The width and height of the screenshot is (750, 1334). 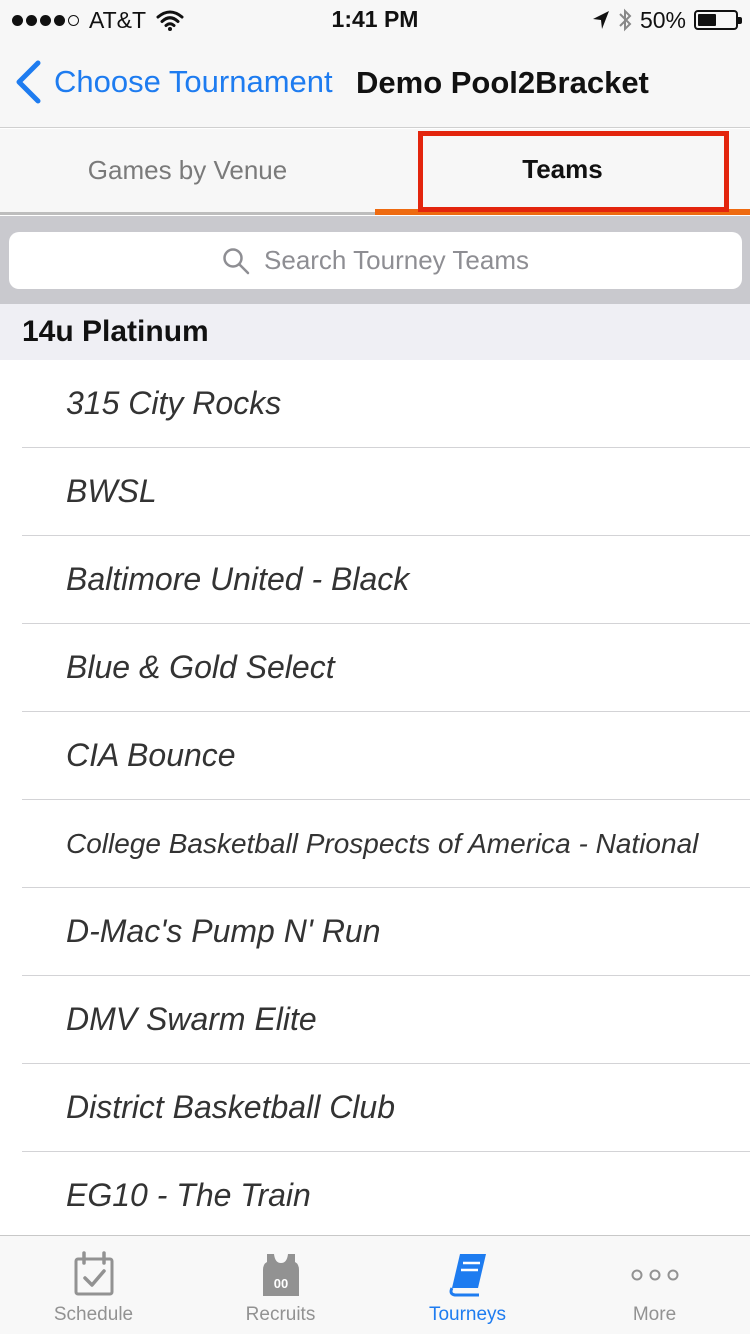 What do you see at coordinates (151, 755) in the screenshot?
I see `team-name: CIA Bounce` at bounding box center [151, 755].